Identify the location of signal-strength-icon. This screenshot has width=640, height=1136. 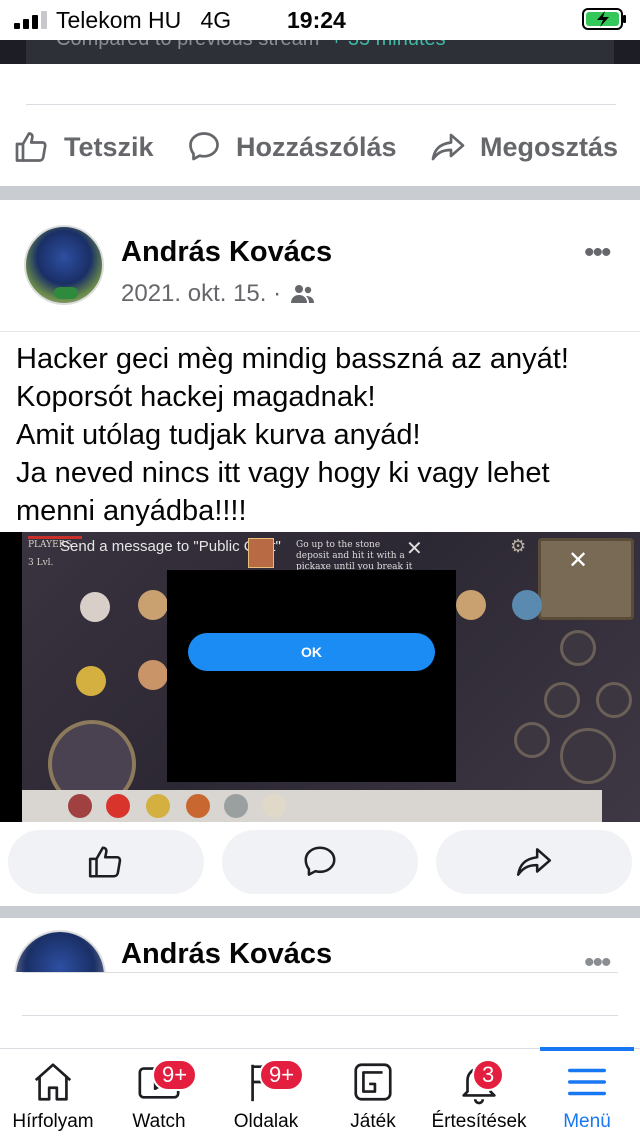
(30, 20).